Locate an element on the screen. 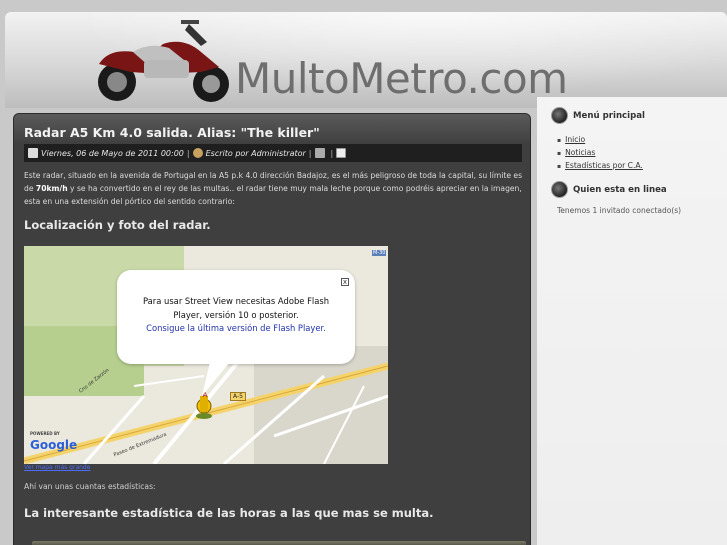 This screenshot has height=545, width=727. motorcycle-logo-image is located at coordinates (161, 58).